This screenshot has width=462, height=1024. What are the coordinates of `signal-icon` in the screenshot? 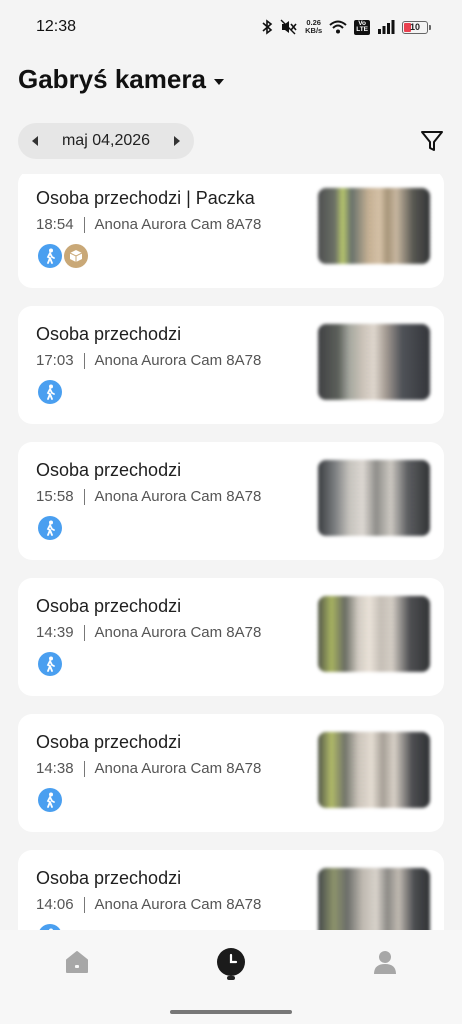 It's located at (386, 27).